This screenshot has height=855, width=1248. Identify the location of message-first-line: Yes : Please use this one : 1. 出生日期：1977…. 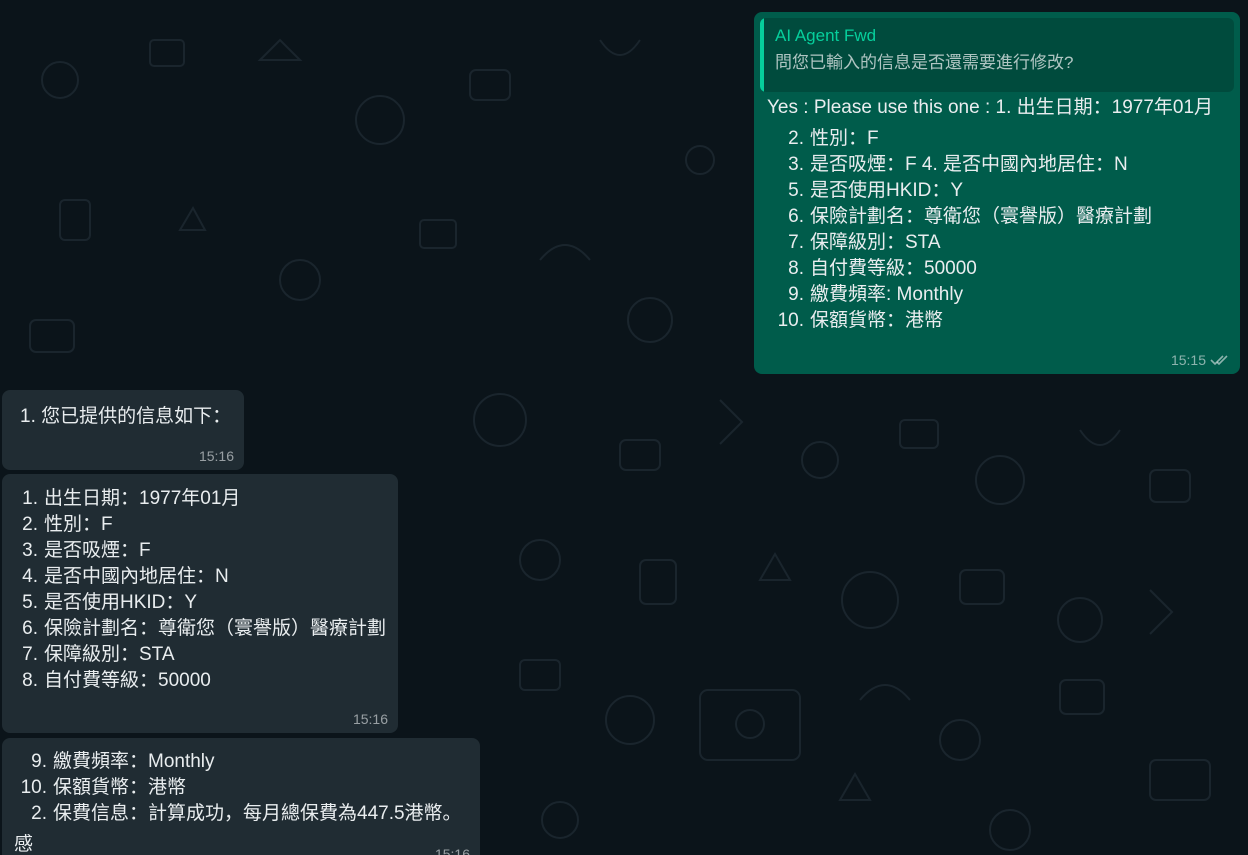
(990, 107).